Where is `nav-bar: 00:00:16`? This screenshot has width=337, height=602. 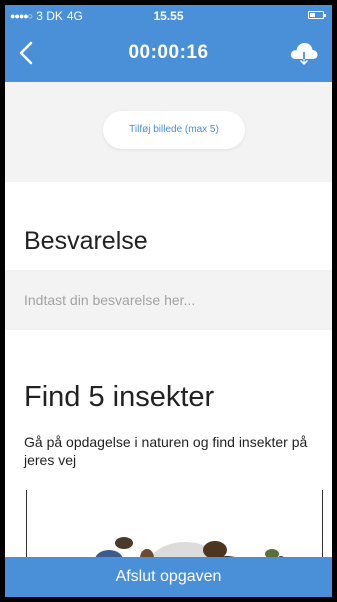 nav-bar: 00:00:16 is located at coordinates (168, 53).